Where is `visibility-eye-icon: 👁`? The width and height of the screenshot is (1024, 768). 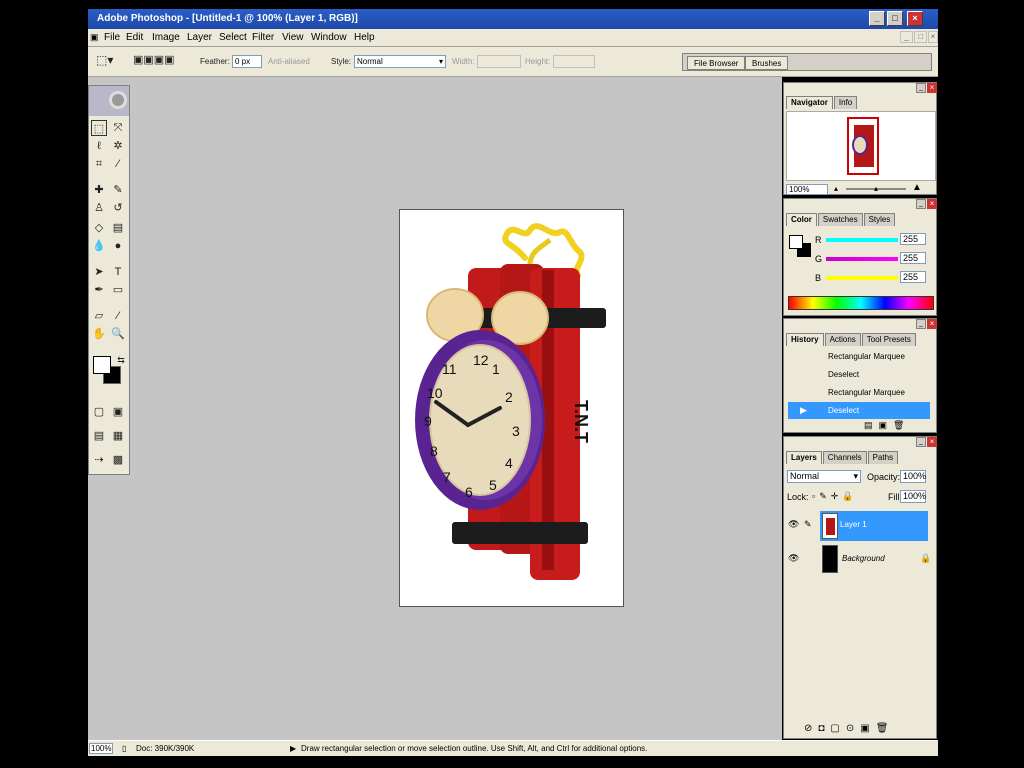
visibility-eye-icon: 👁 is located at coordinates (793, 558).